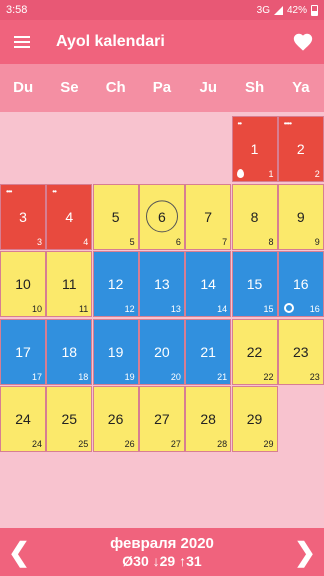  I want to click on day-number: 24, so click(23, 419).